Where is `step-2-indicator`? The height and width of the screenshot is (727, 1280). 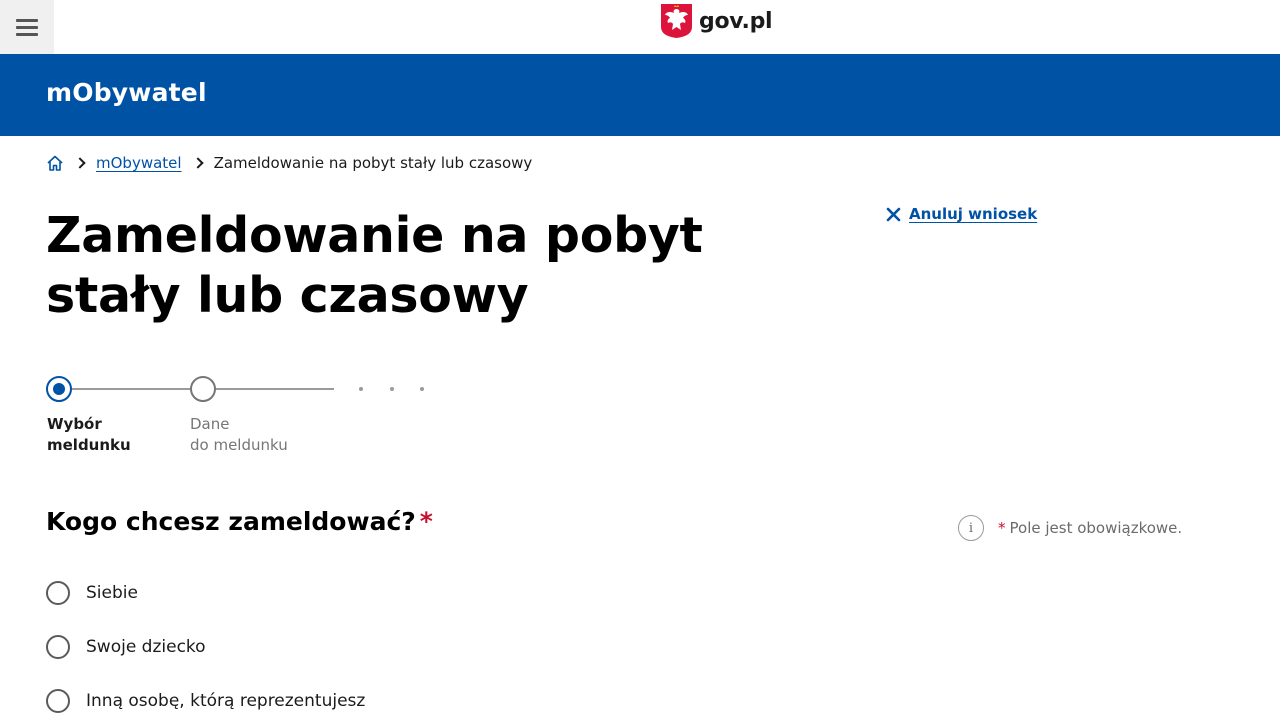
step-2-indicator is located at coordinates (203, 389).